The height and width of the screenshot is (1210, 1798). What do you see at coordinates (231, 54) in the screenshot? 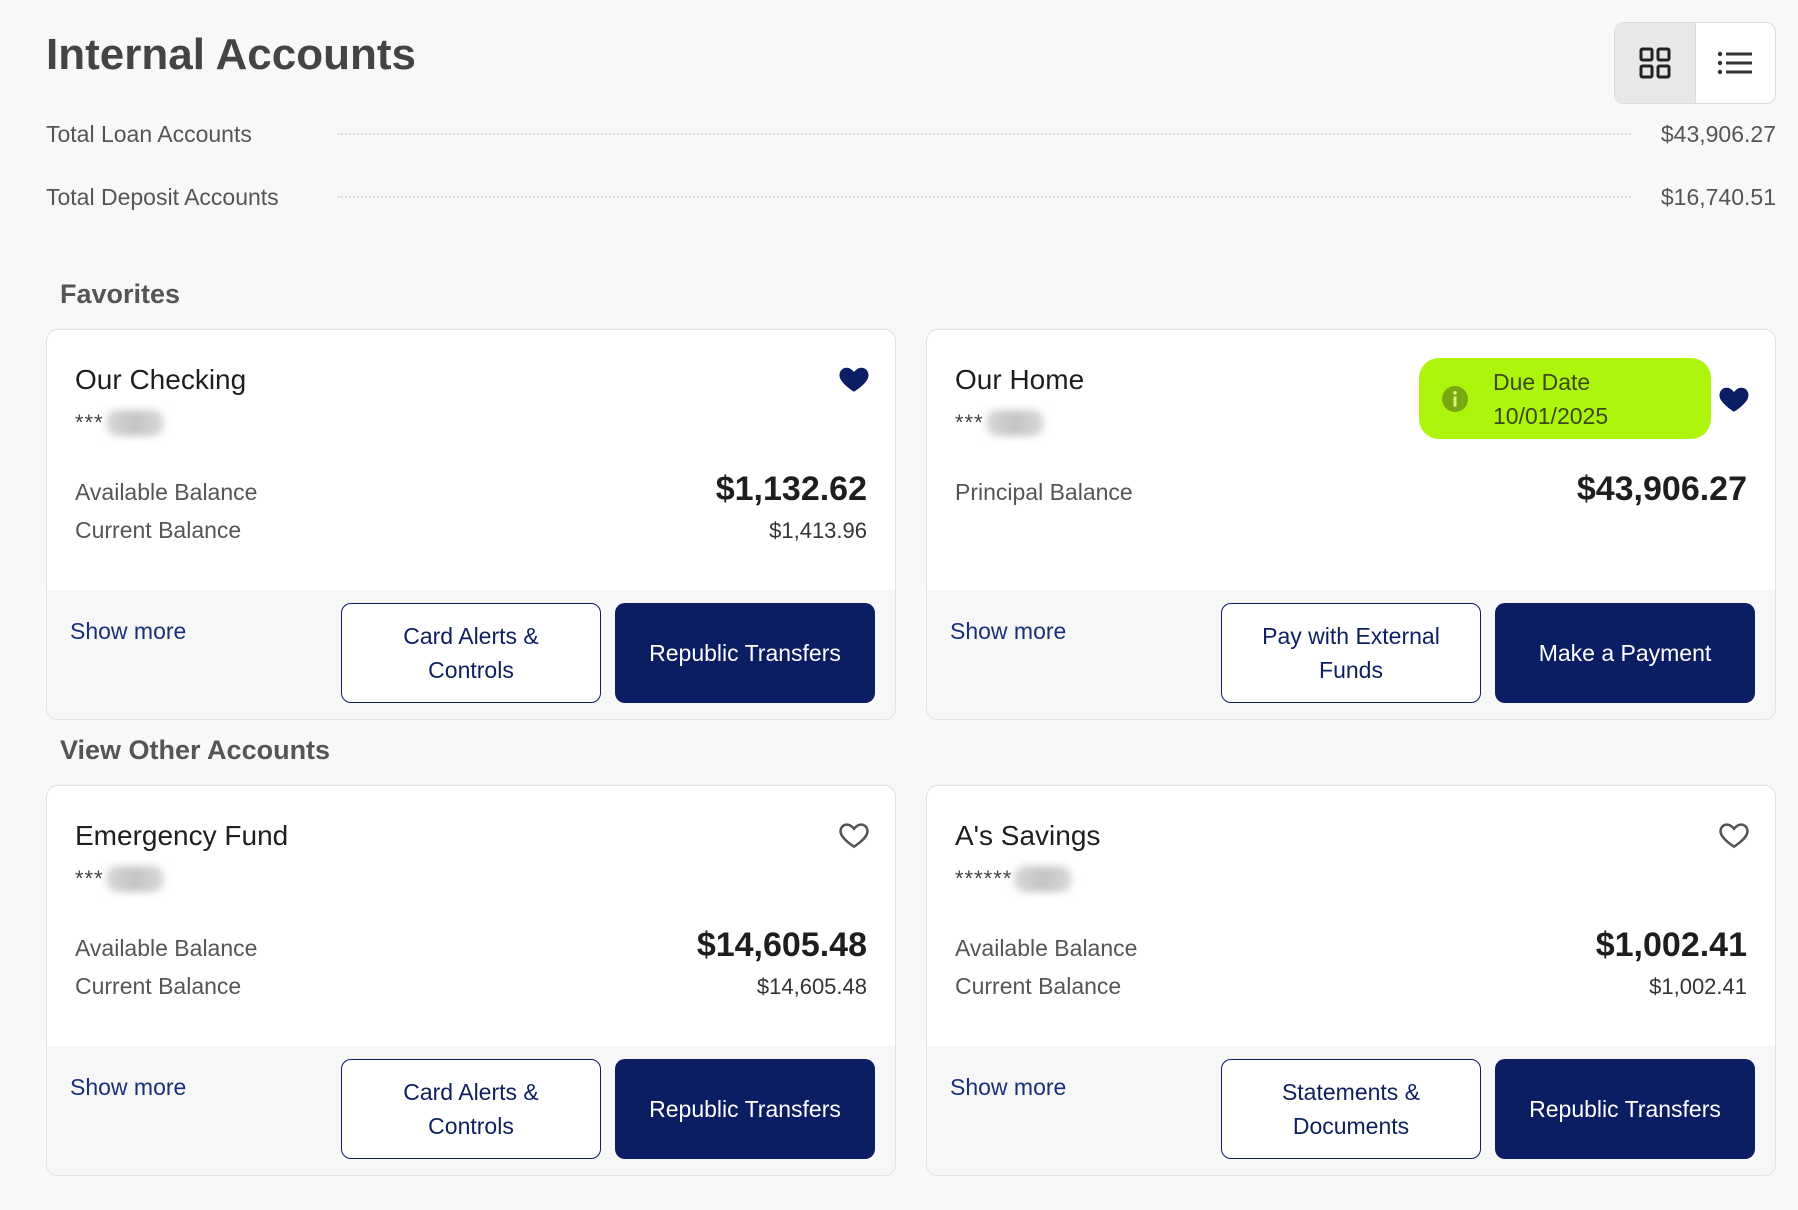
I see `page-title: Internal Accounts` at bounding box center [231, 54].